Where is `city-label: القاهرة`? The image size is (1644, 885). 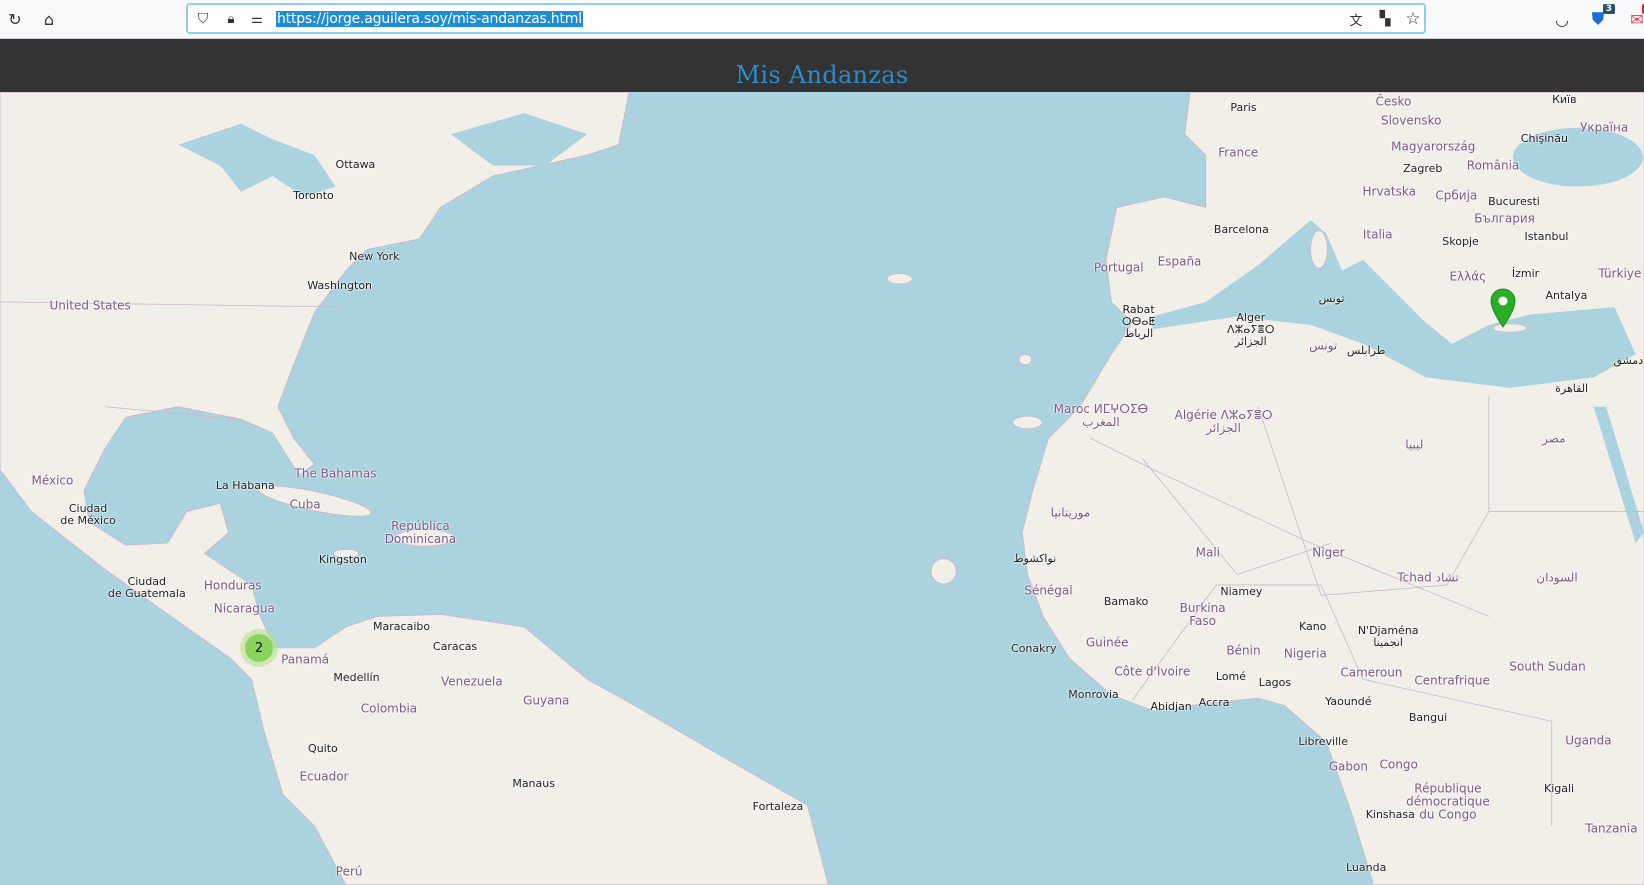
city-label: القاهرة is located at coordinates (1572, 388).